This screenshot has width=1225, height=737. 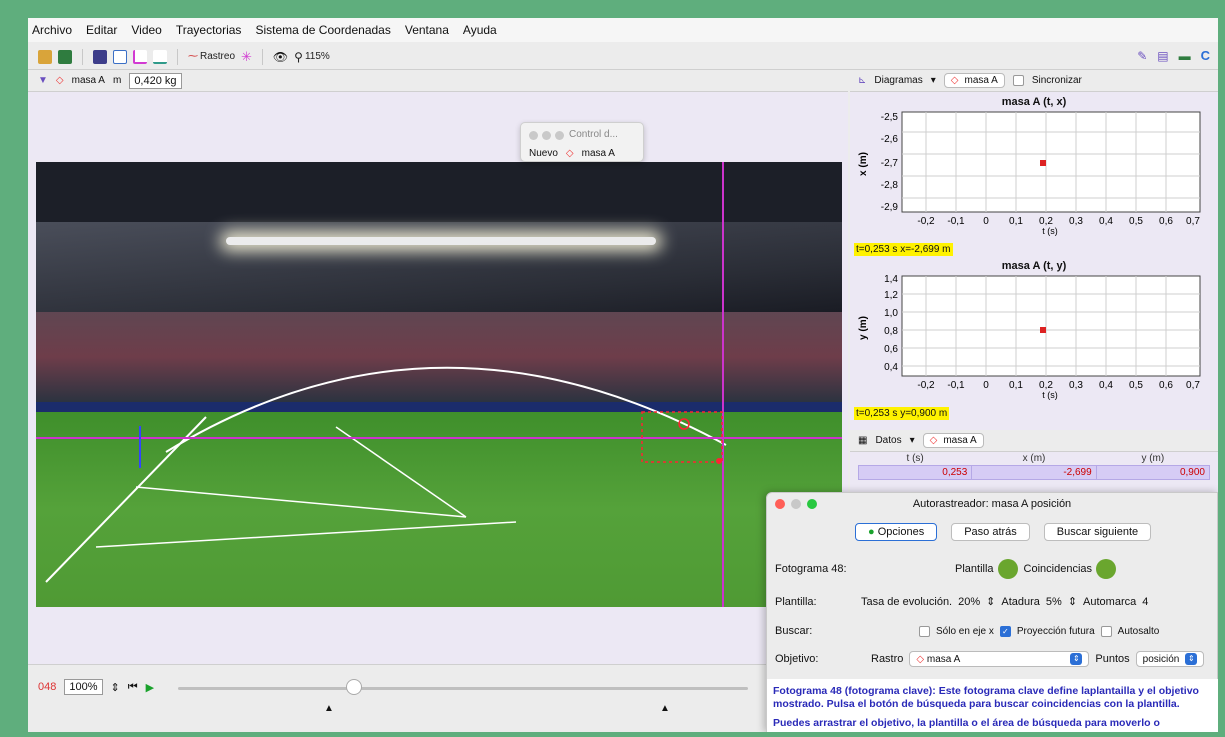 I want to click on frame-row: Fotograma 48: Plantilla Coincidencias, so click(x=995, y=569).